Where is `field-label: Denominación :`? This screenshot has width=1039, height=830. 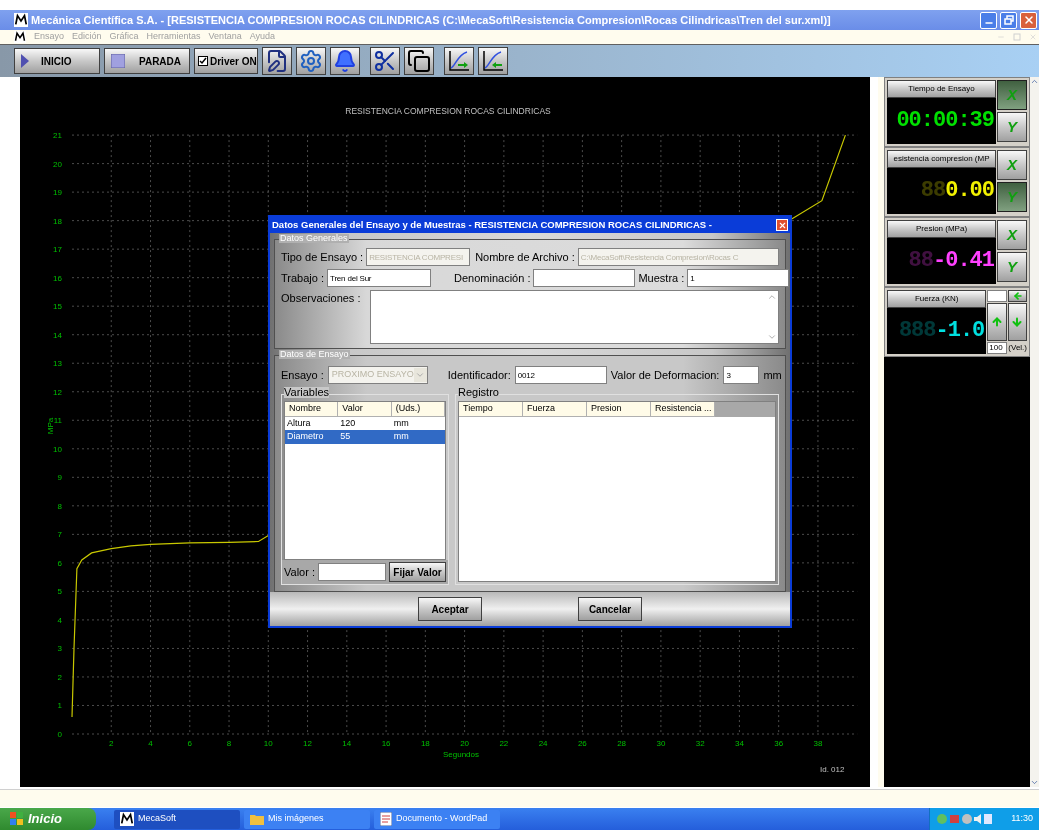
field-label: Denominación : is located at coordinates (492, 278).